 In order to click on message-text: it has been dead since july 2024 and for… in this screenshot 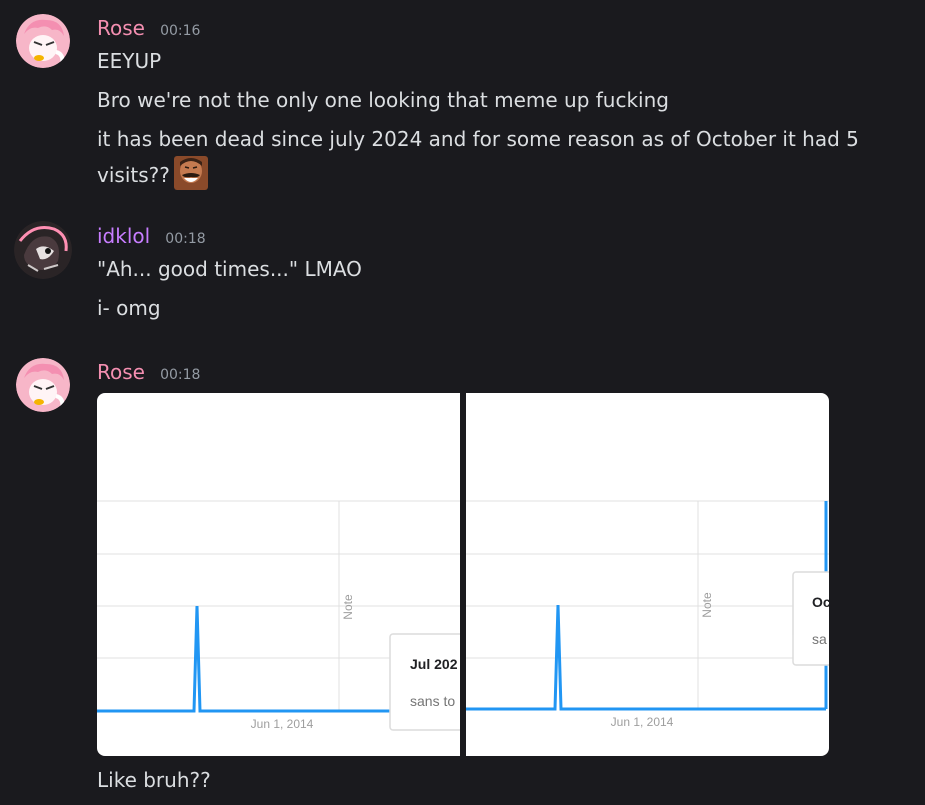, I will do `click(478, 157)`.